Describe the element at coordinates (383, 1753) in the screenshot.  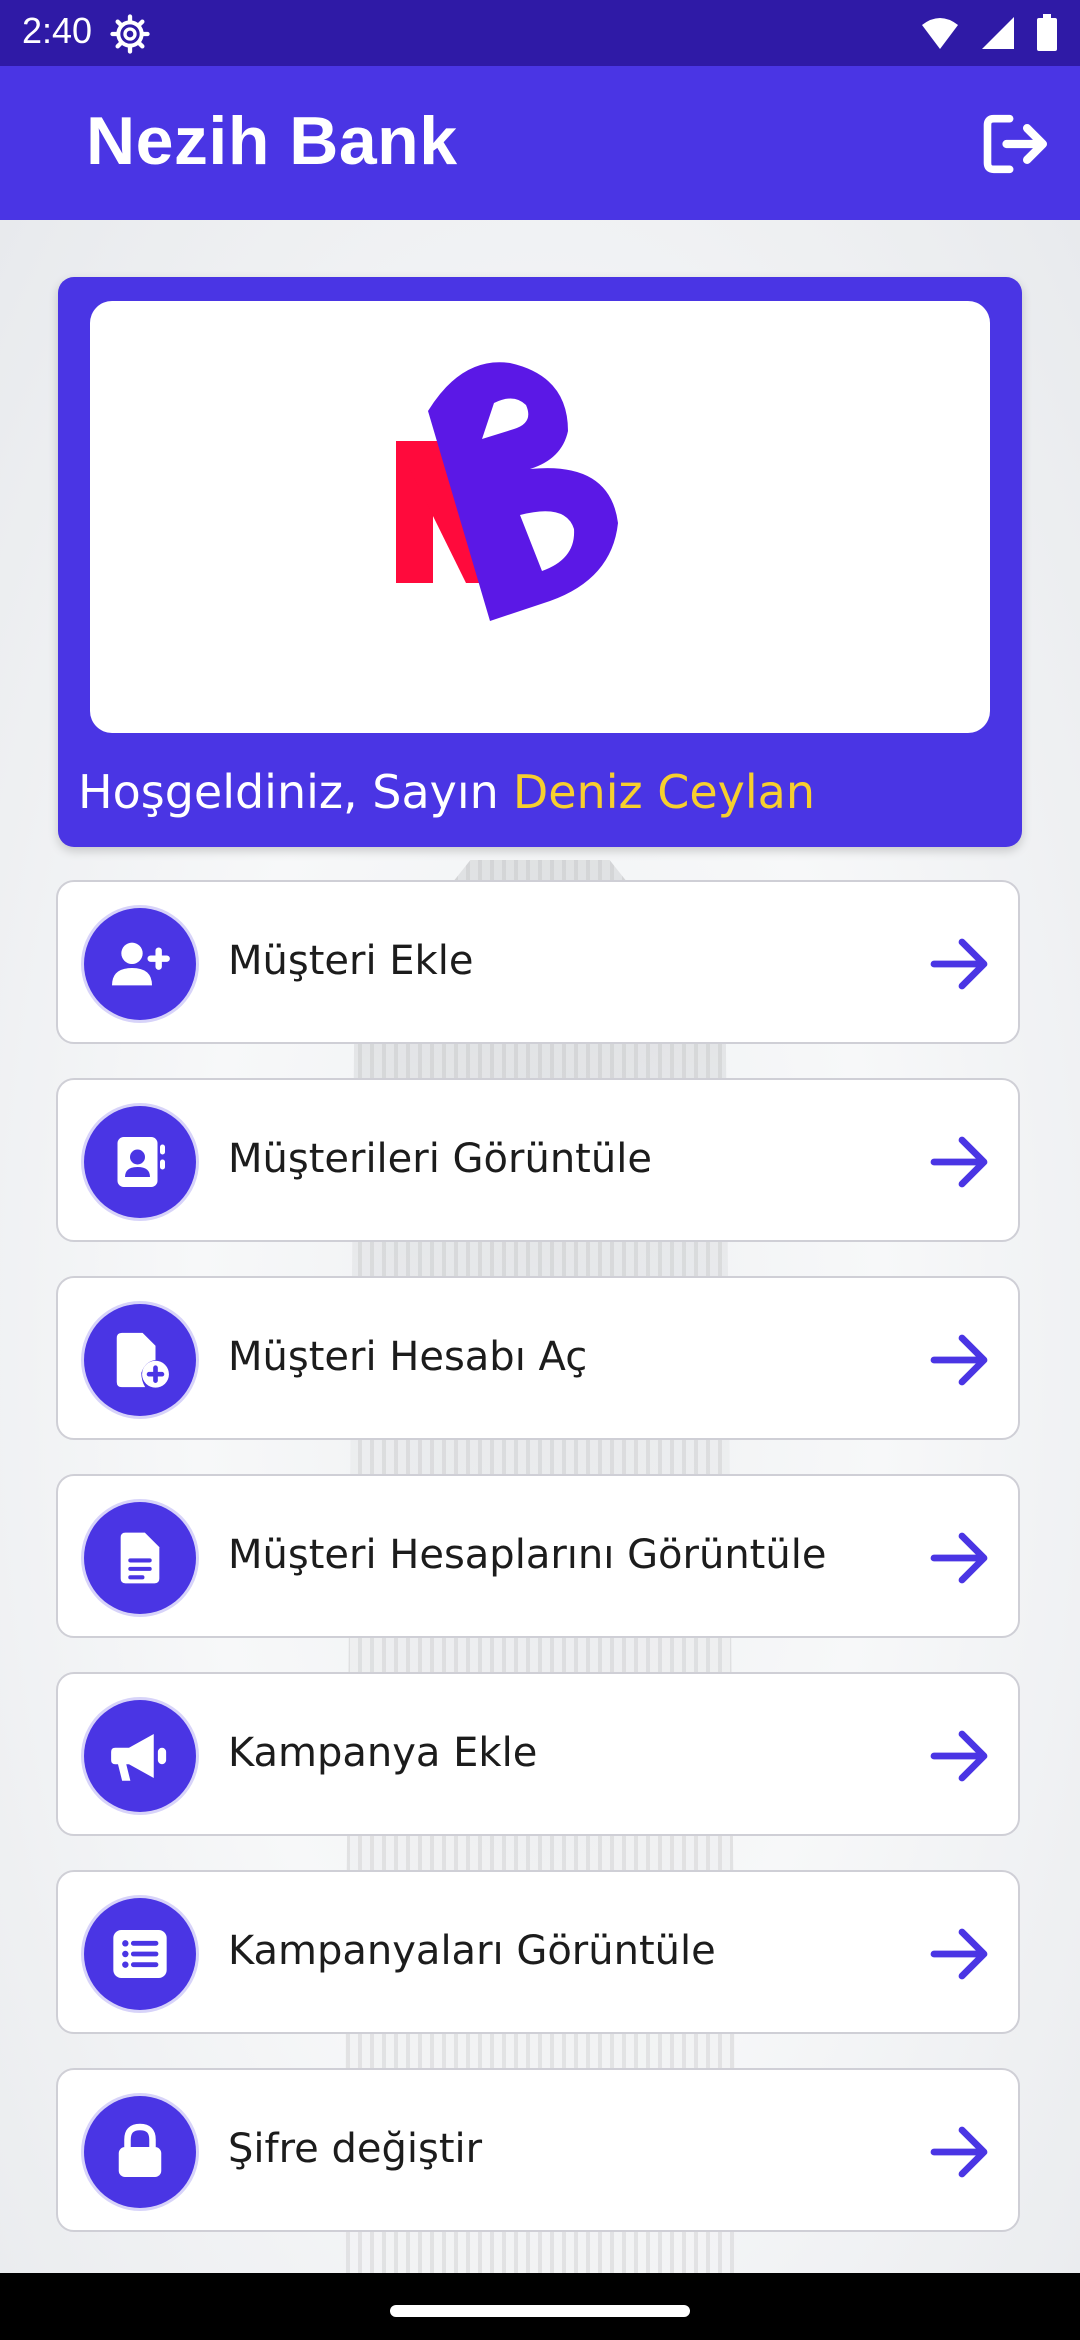
I see `menu-item-label: Kampanya Ekle` at that location.